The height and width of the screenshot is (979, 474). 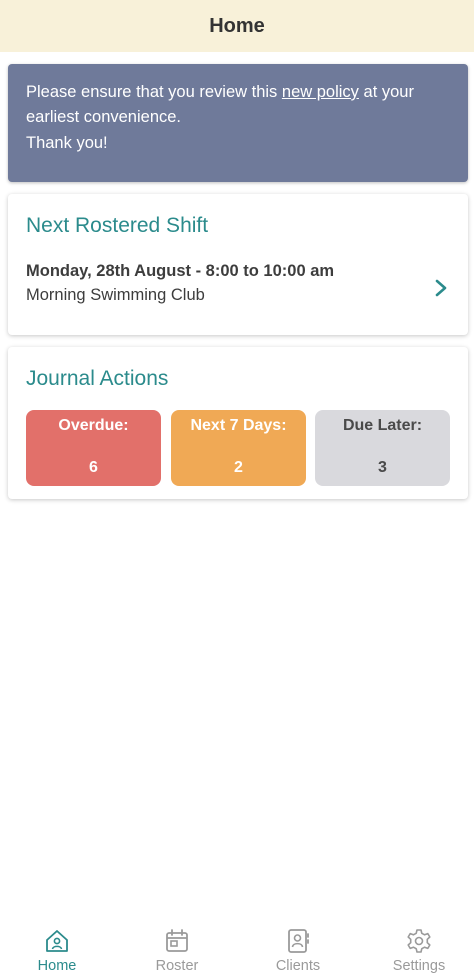 I want to click on top-bar: Home, so click(x=237, y=26).